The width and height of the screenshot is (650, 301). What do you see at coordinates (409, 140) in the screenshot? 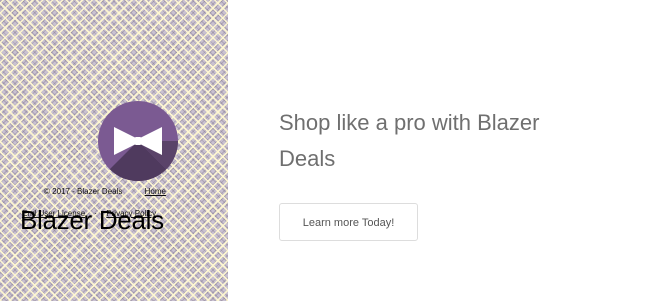
I see `hero-title: Shop like a pro with Blazer Deals` at bounding box center [409, 140].